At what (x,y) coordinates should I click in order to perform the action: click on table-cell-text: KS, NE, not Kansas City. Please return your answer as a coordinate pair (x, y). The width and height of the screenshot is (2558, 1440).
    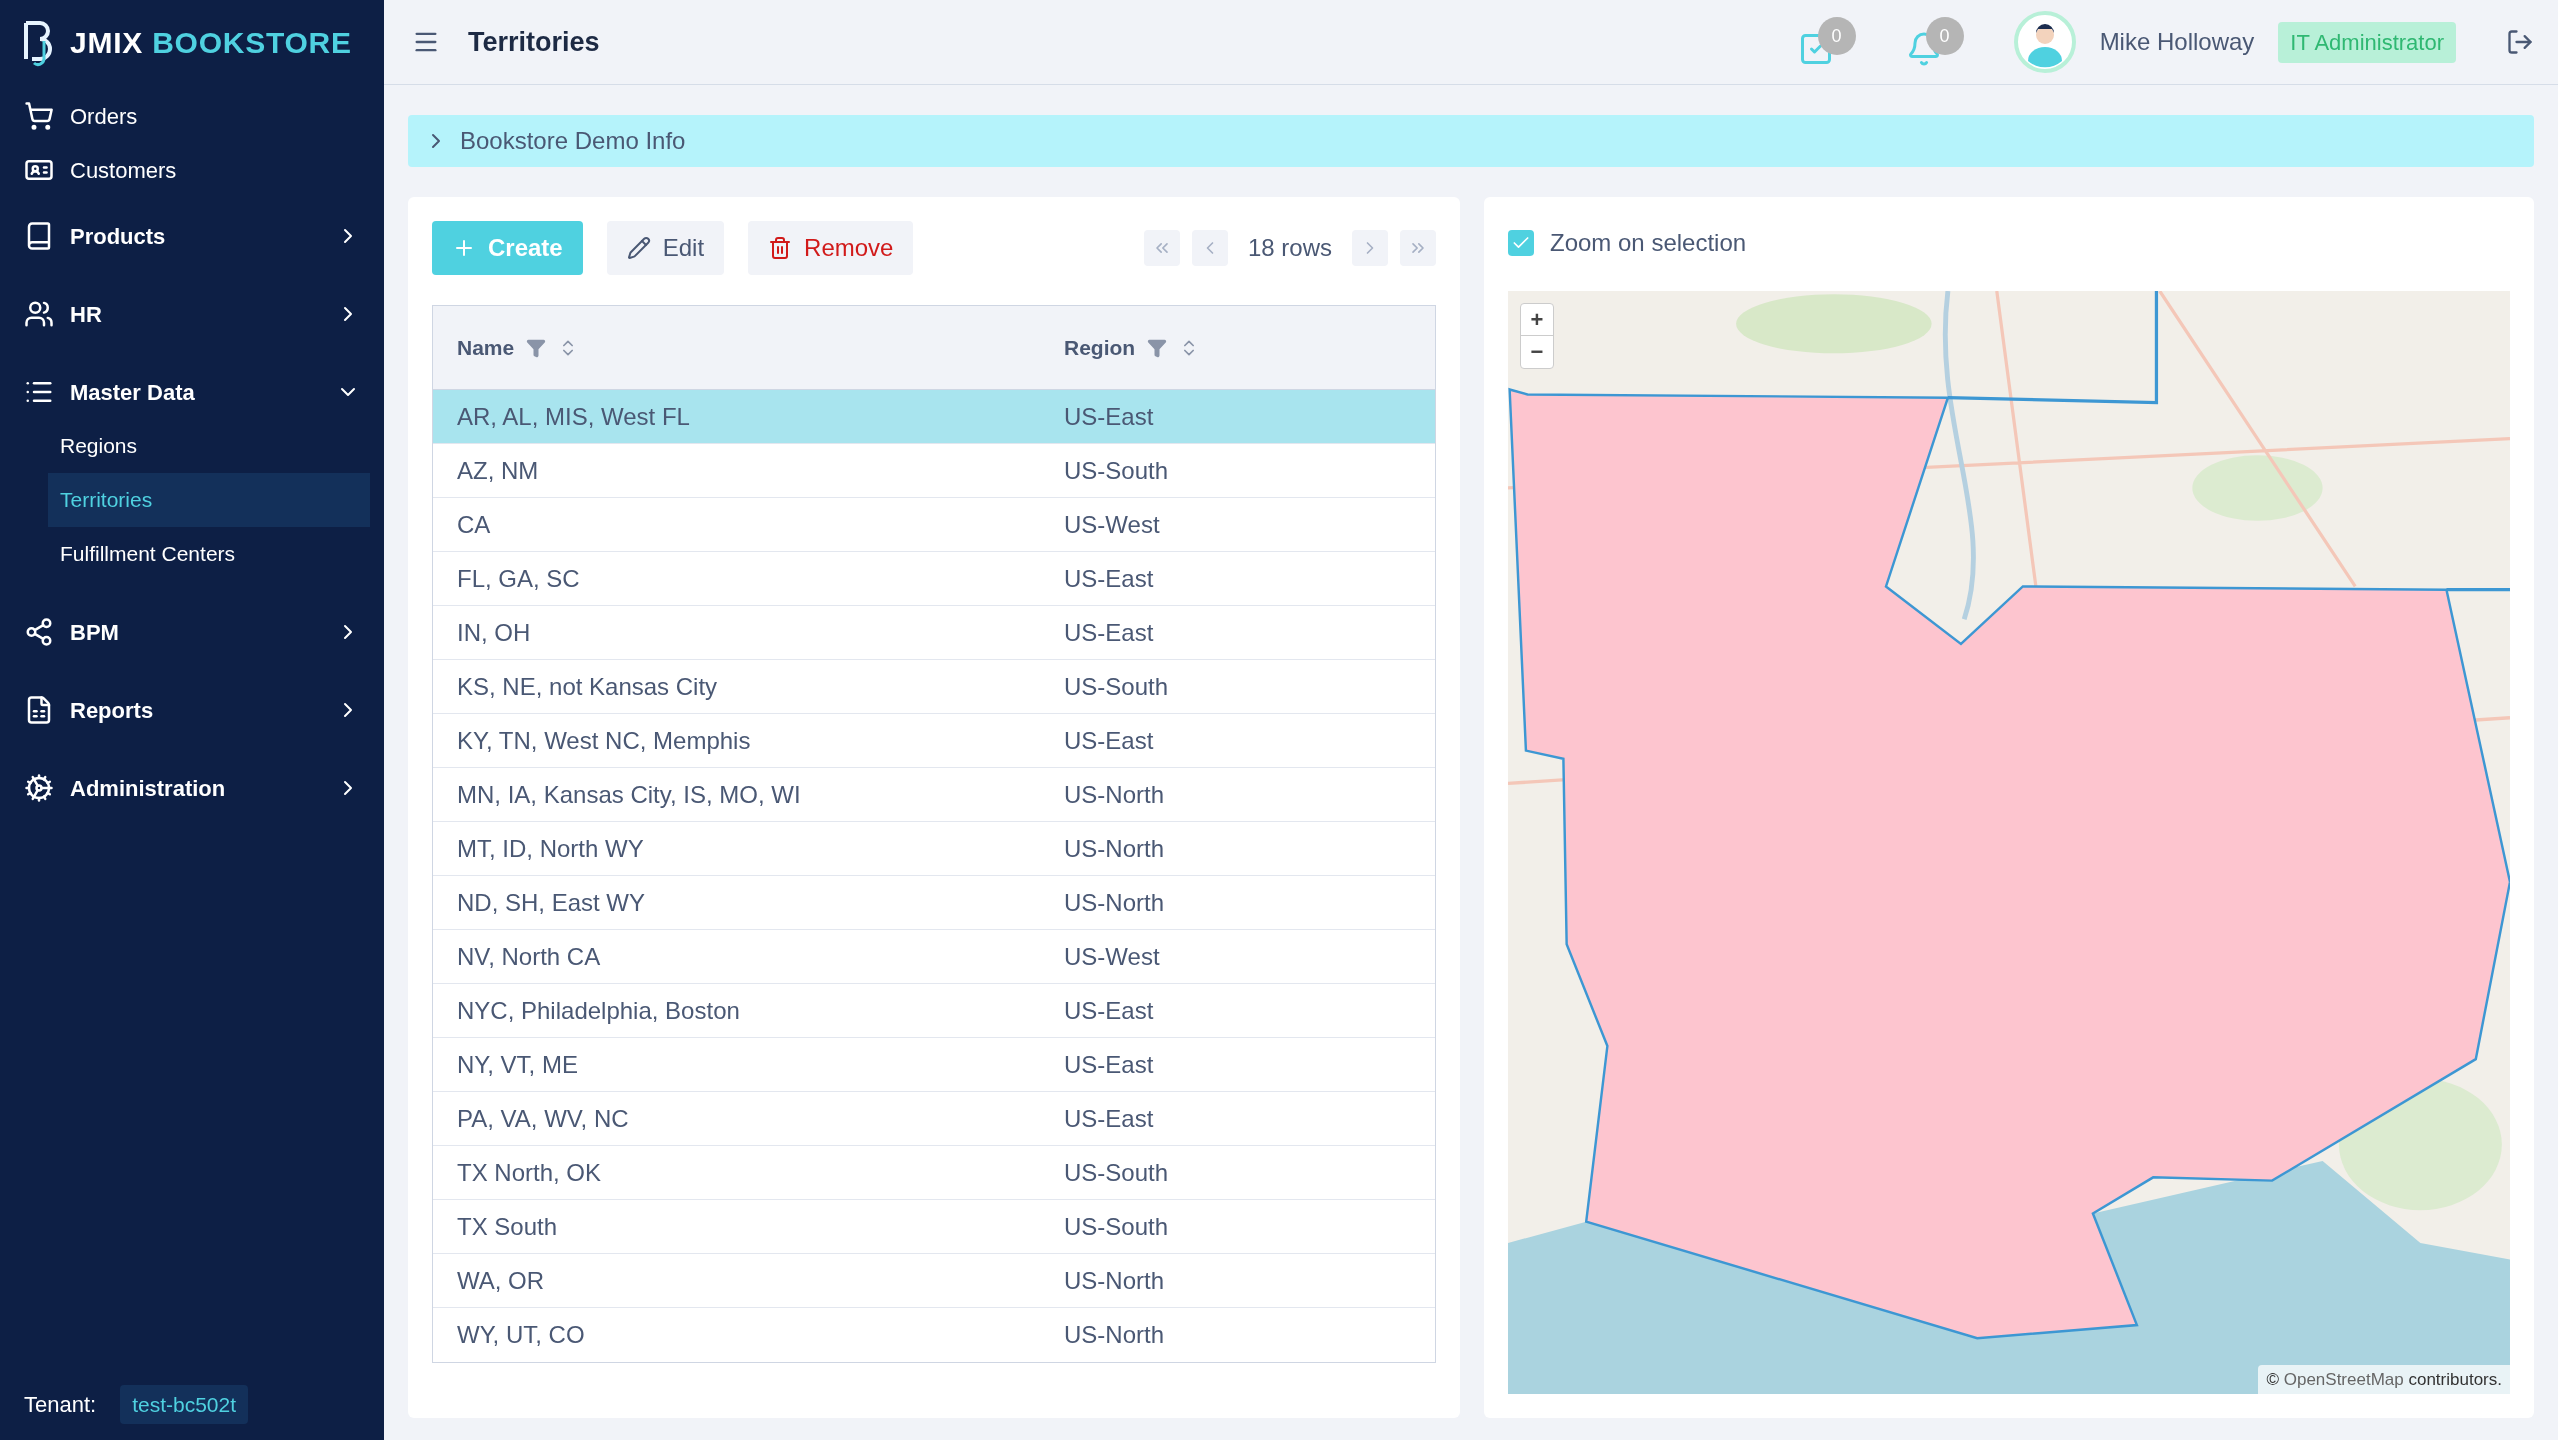
    Looking at the image, I should click on (587, 686).